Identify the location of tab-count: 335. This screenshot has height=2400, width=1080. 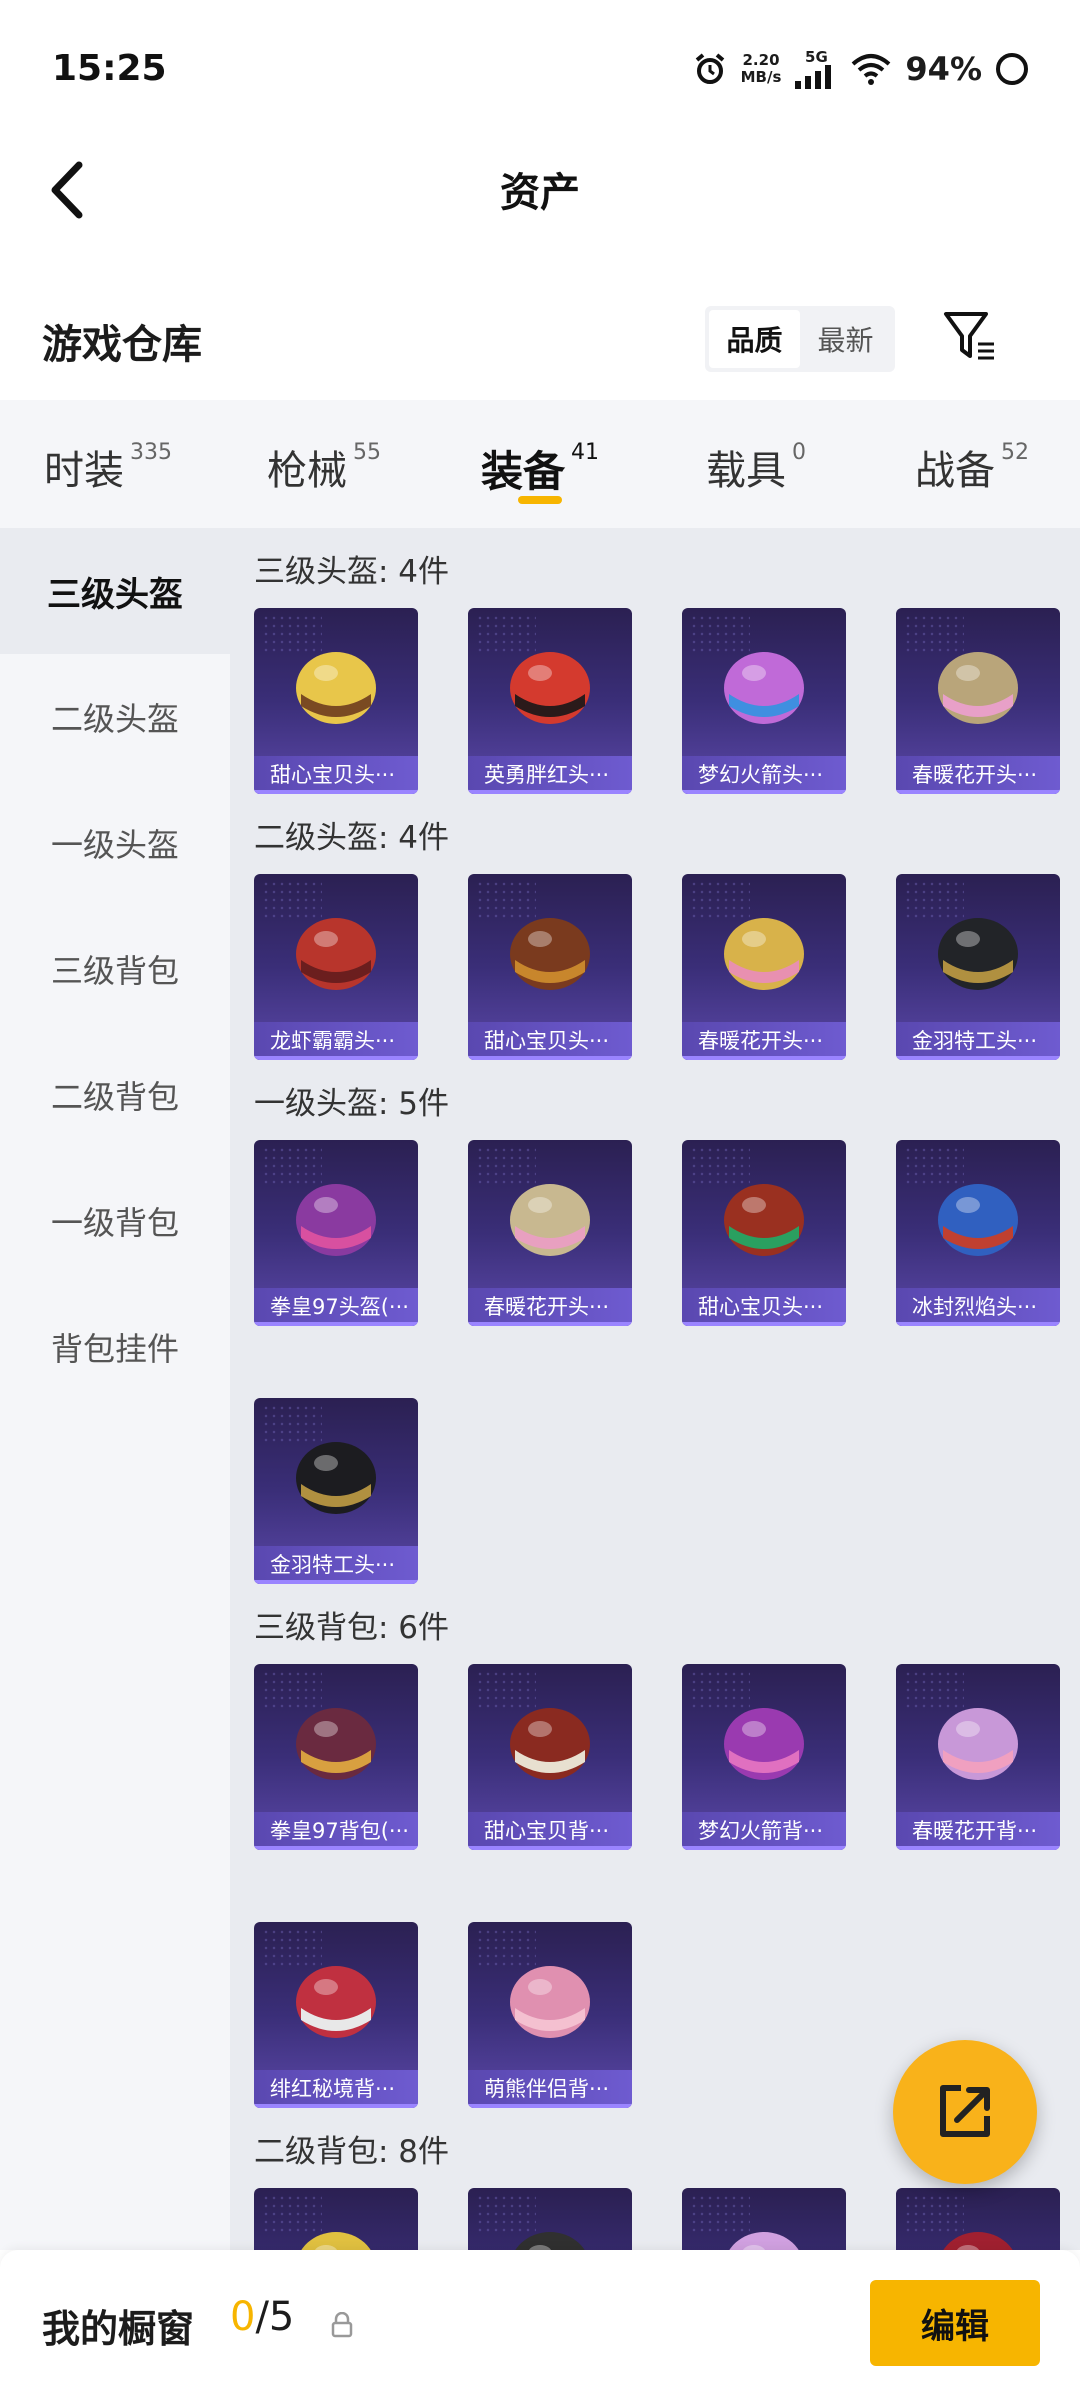
(151, 452).